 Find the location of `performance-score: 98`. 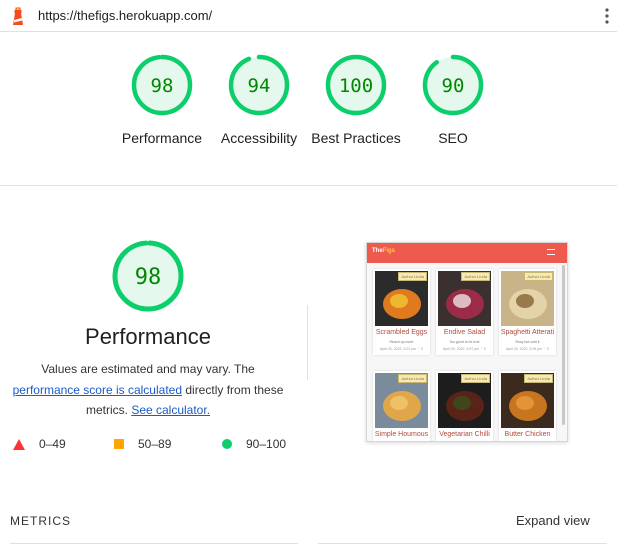

performance-score: 98 is located at coordinates (148, 277).